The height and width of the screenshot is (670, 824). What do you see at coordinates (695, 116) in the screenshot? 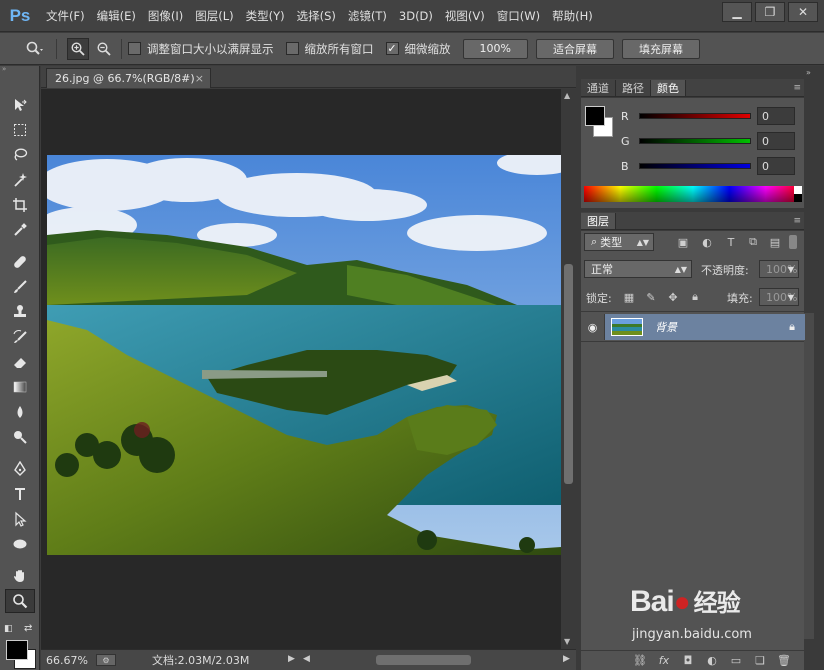
I see `red-slider` at bounding box center [695, 116].